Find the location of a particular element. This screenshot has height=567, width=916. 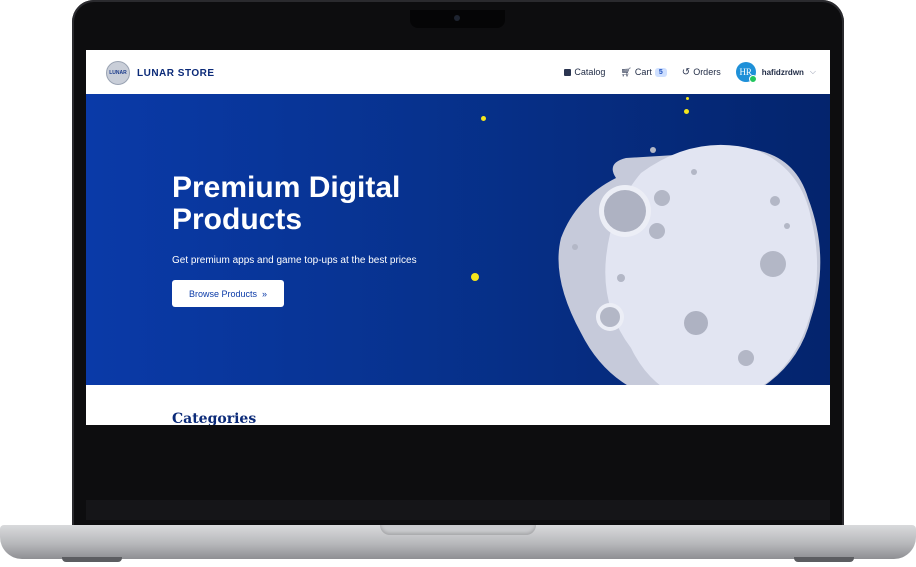

username: hafidzrdwn is located at coordinates (782, 72).